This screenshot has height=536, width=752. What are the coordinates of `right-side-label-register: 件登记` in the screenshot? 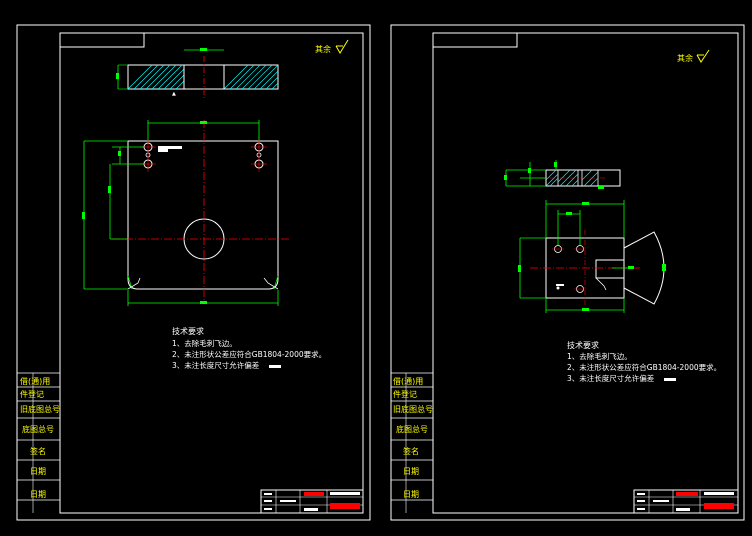 It's located at (405, 394).